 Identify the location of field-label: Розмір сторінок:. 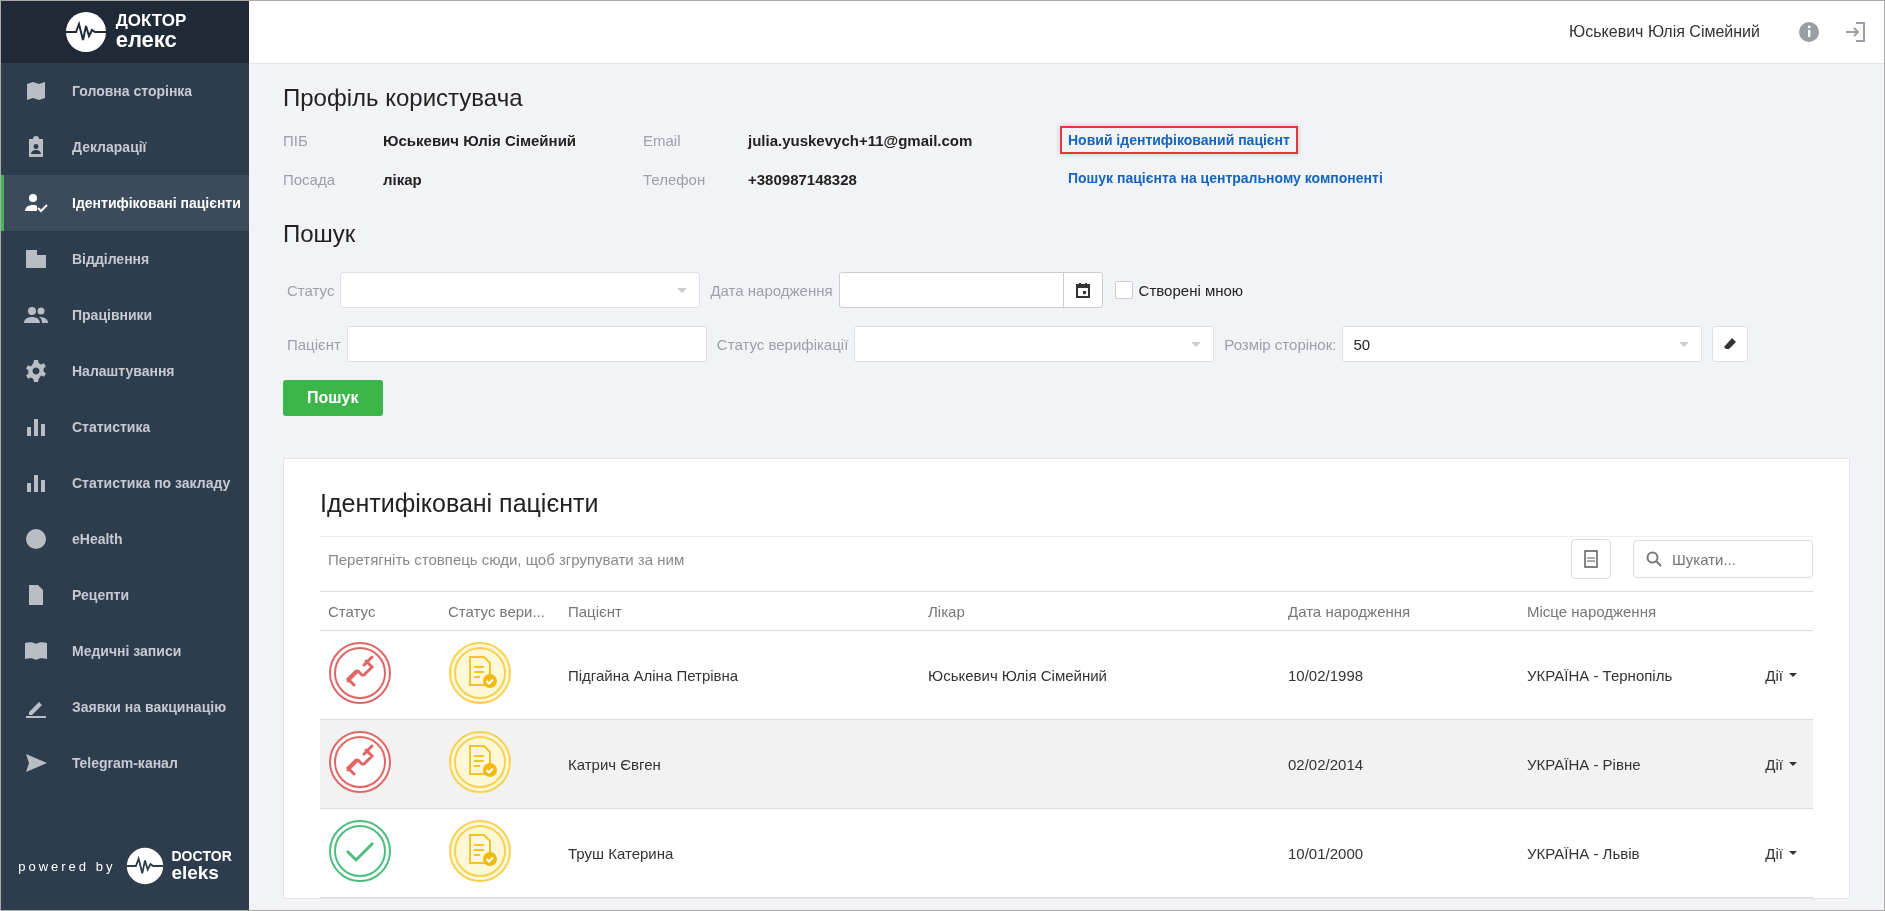
(1280, 344).